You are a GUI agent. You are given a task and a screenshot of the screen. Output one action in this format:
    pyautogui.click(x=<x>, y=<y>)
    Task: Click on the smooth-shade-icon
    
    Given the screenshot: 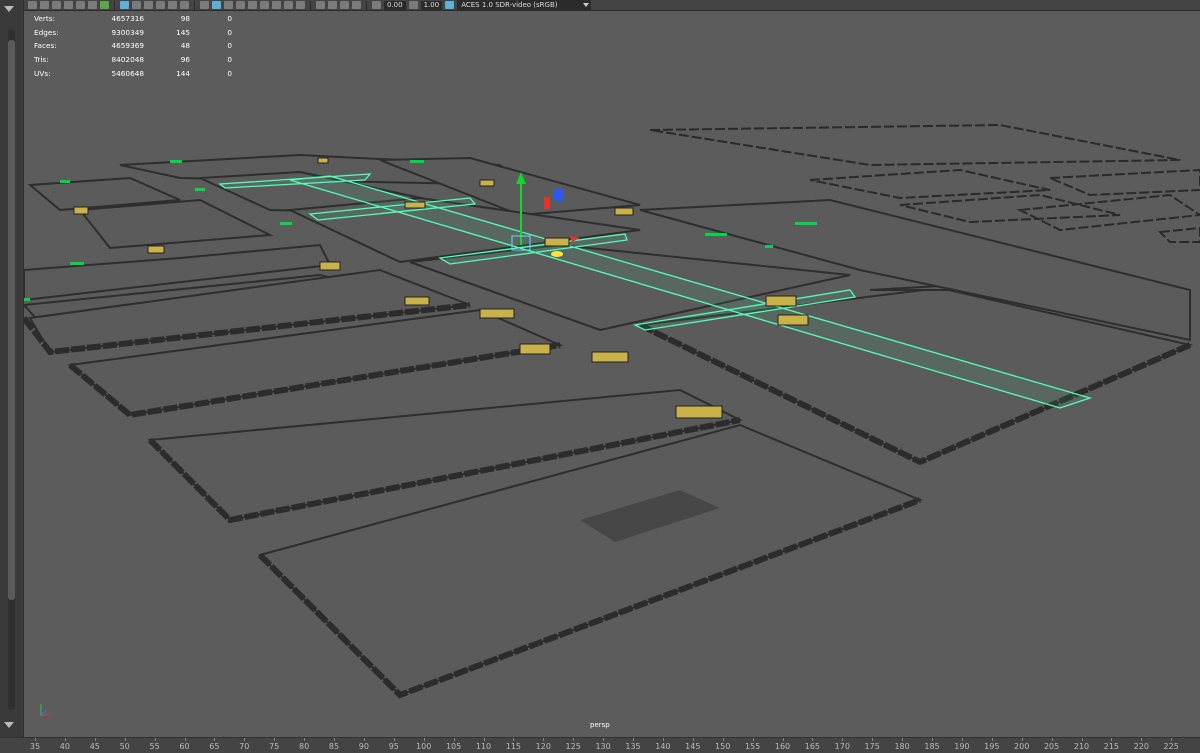 What is the action you would take?
    pyautogui.click(x=216, y=5)
    